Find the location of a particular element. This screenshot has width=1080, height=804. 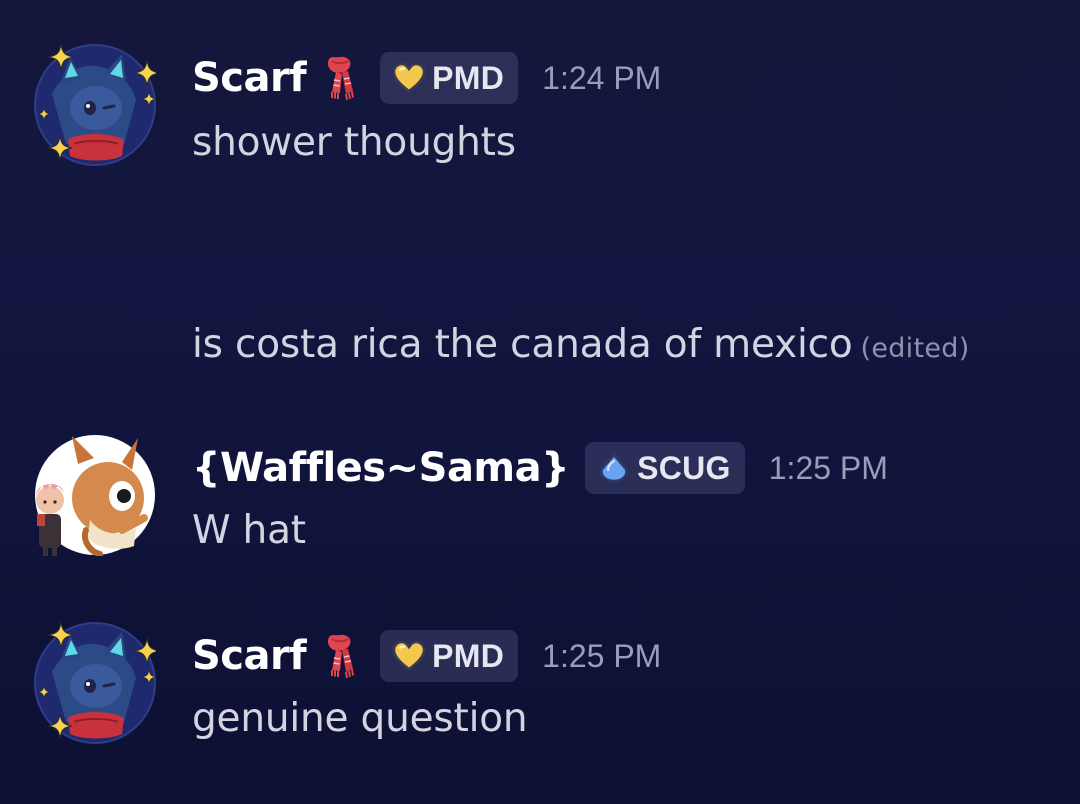

message-header: Scarf PMD 1:24 PM is located at coordinates (426, 78).